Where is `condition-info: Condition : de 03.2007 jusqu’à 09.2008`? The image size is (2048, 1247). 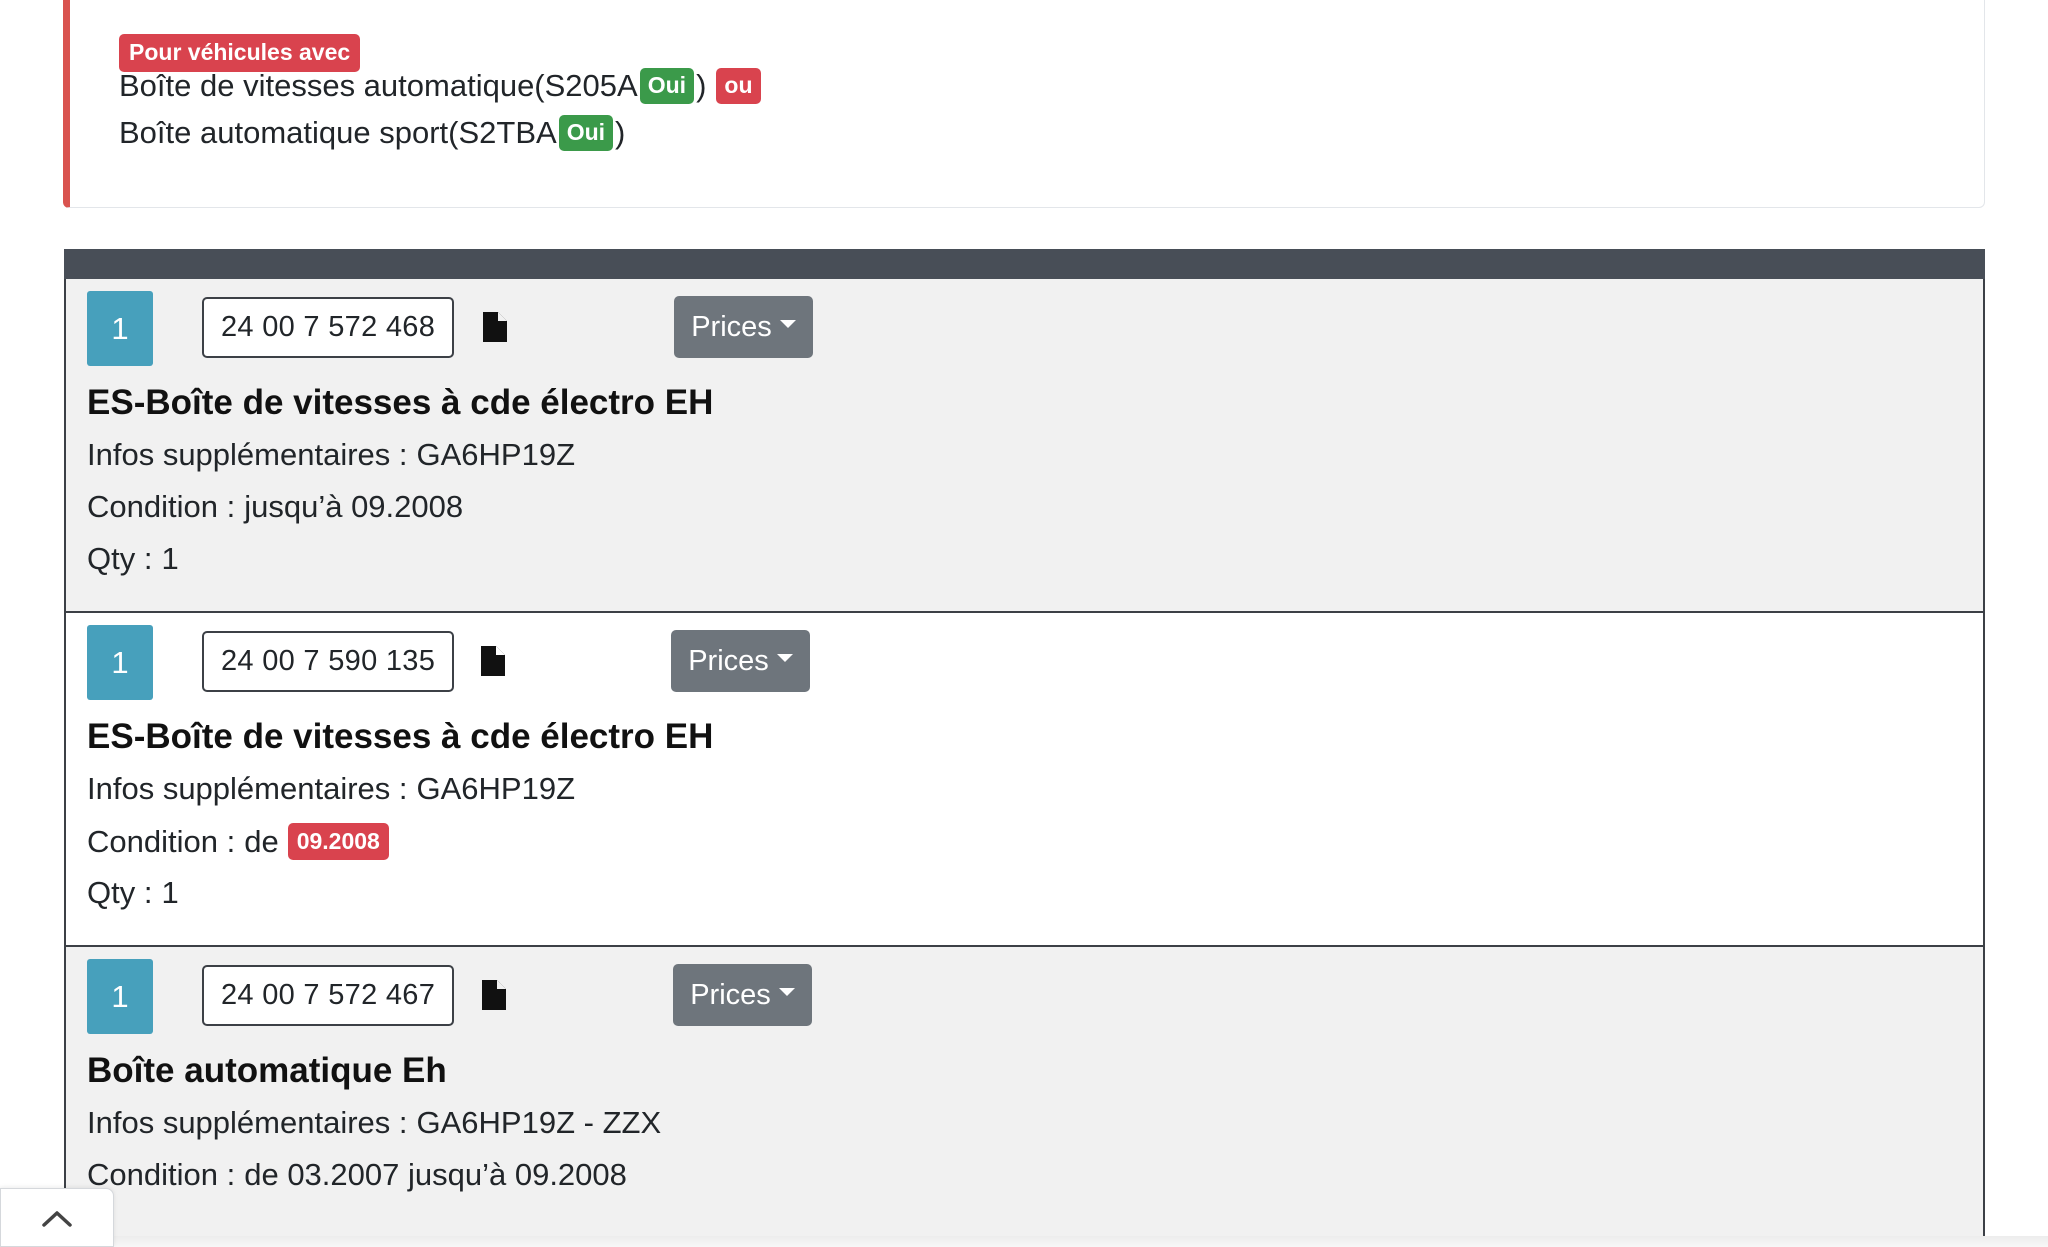
condition-info: Condition : de 03.2007 jusqu’à 09.2008 is located at coordinates (357, 1174).